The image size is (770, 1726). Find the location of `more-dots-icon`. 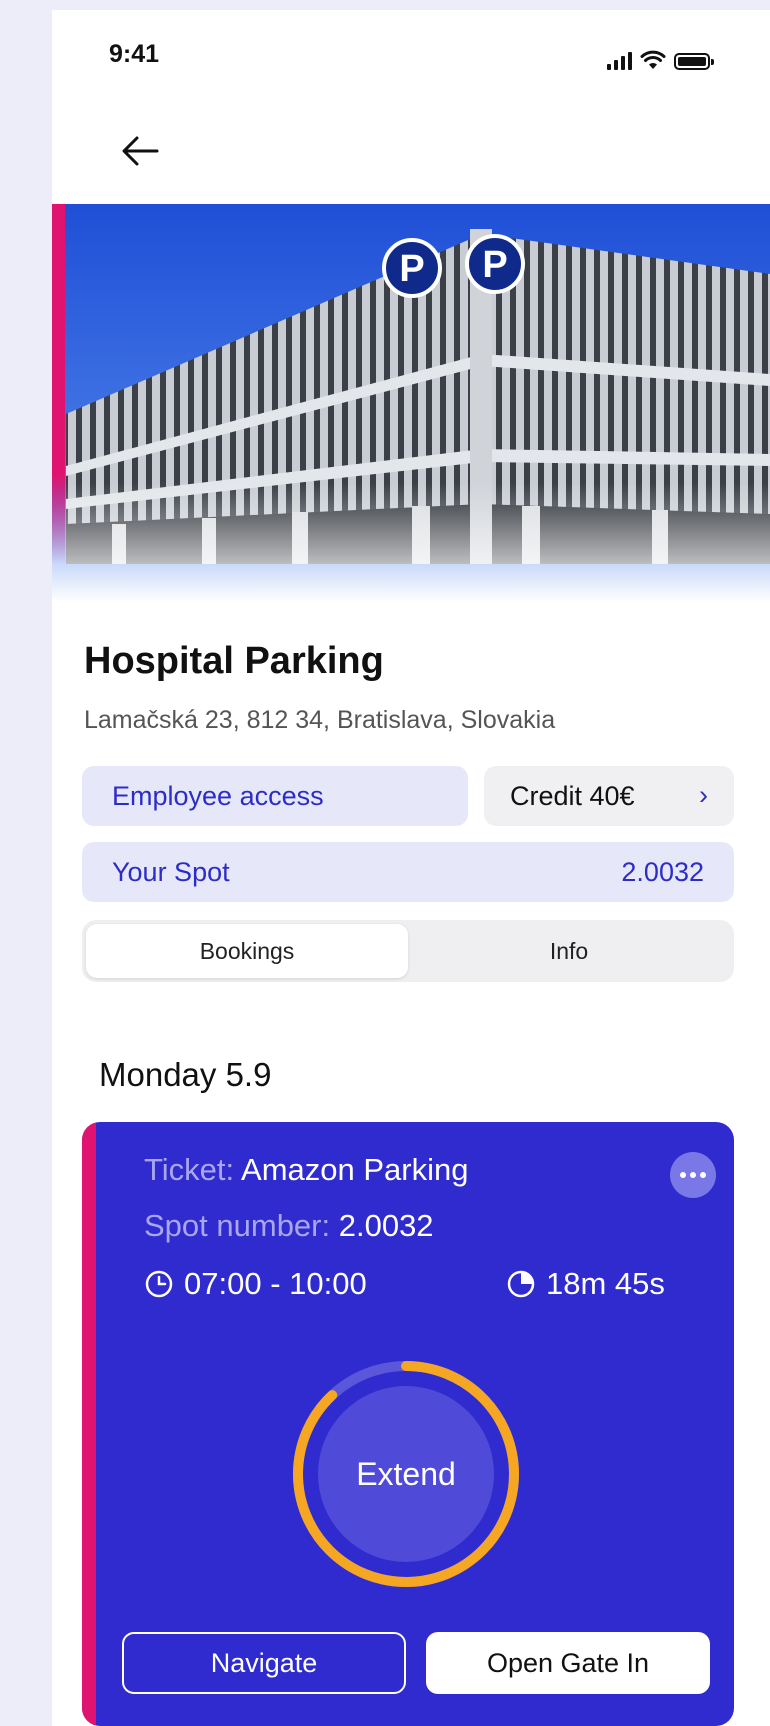

more-dots-icon is located at coordinates (683, 1175).